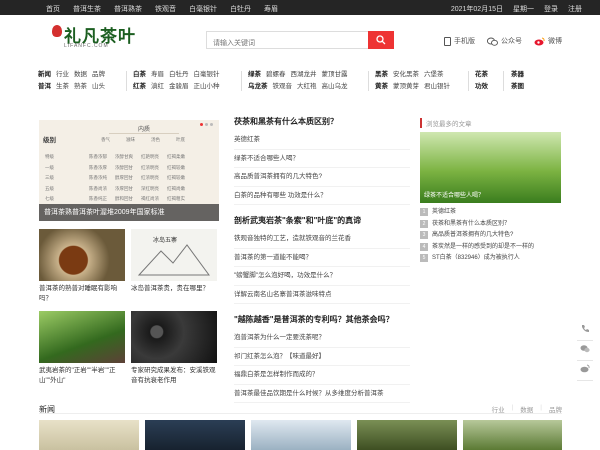 The width and height of the screenshot is (600, 450). What do you see at coordinates (322, 140) in the screenshot?
I see `list-item: 英德红茶` at bounding box center [322, 140].